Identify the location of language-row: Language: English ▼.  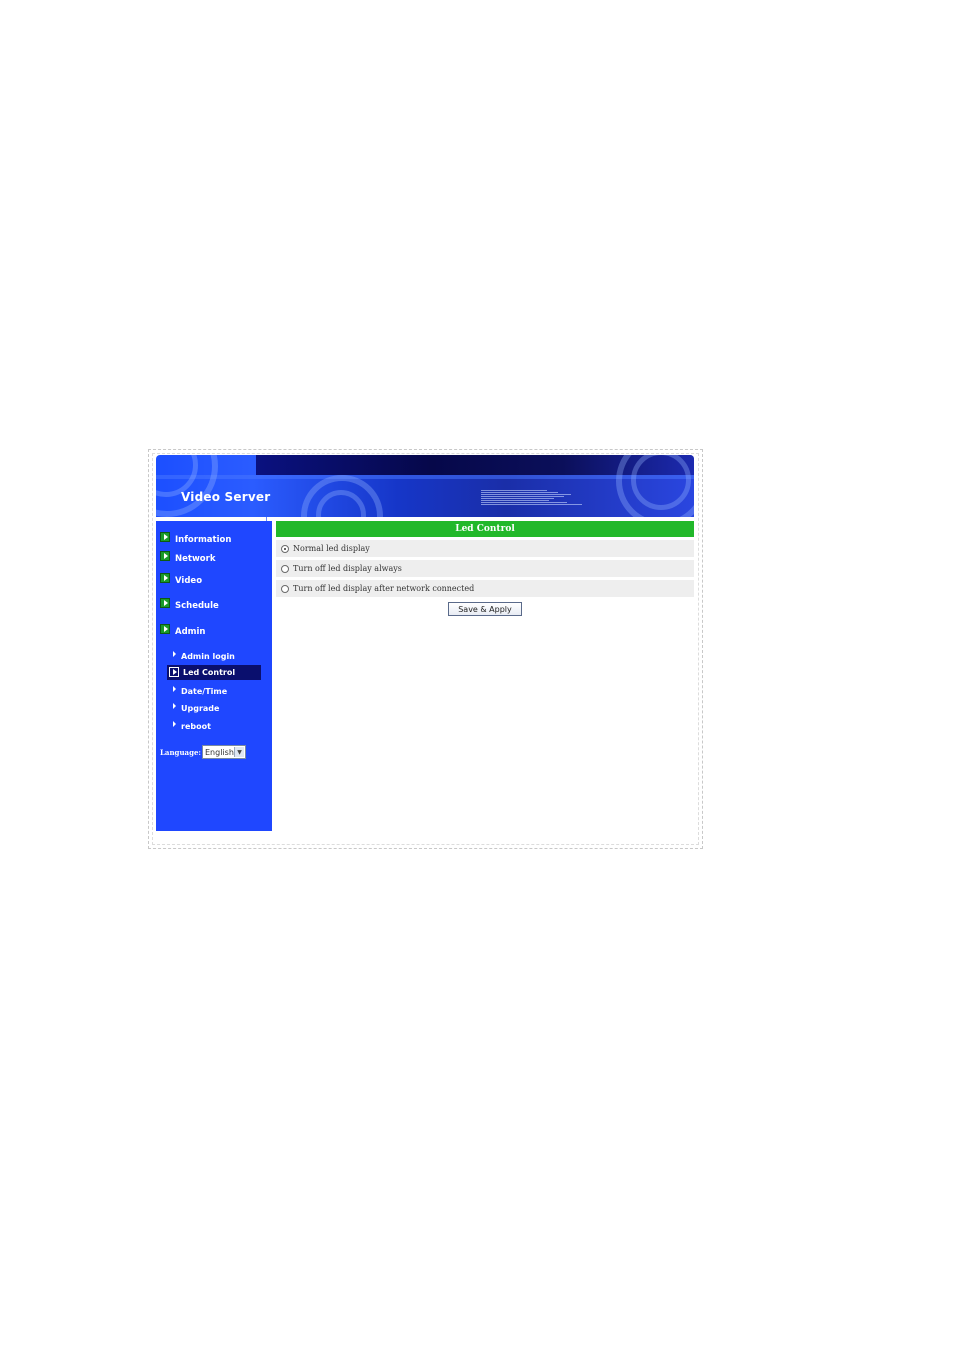
(203, 752).